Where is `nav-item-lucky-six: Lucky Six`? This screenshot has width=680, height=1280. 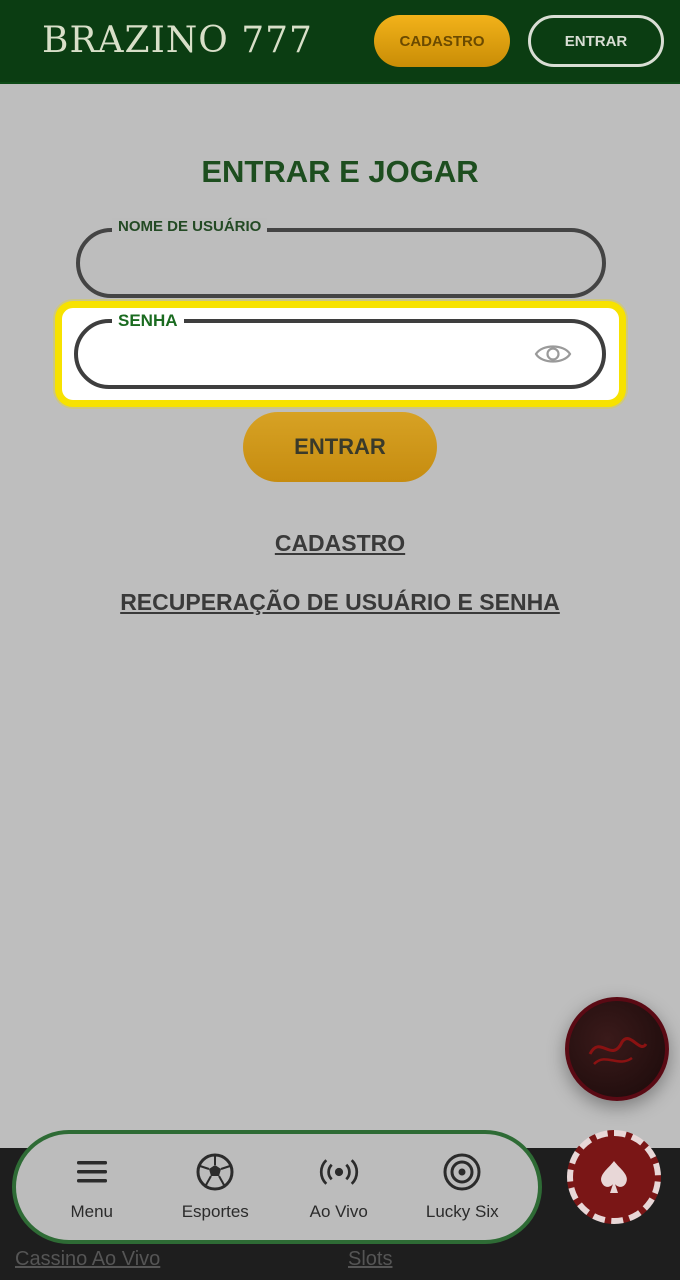
nav-item-lucky-six: Lucky Six is located at coordinates (462, 1187).